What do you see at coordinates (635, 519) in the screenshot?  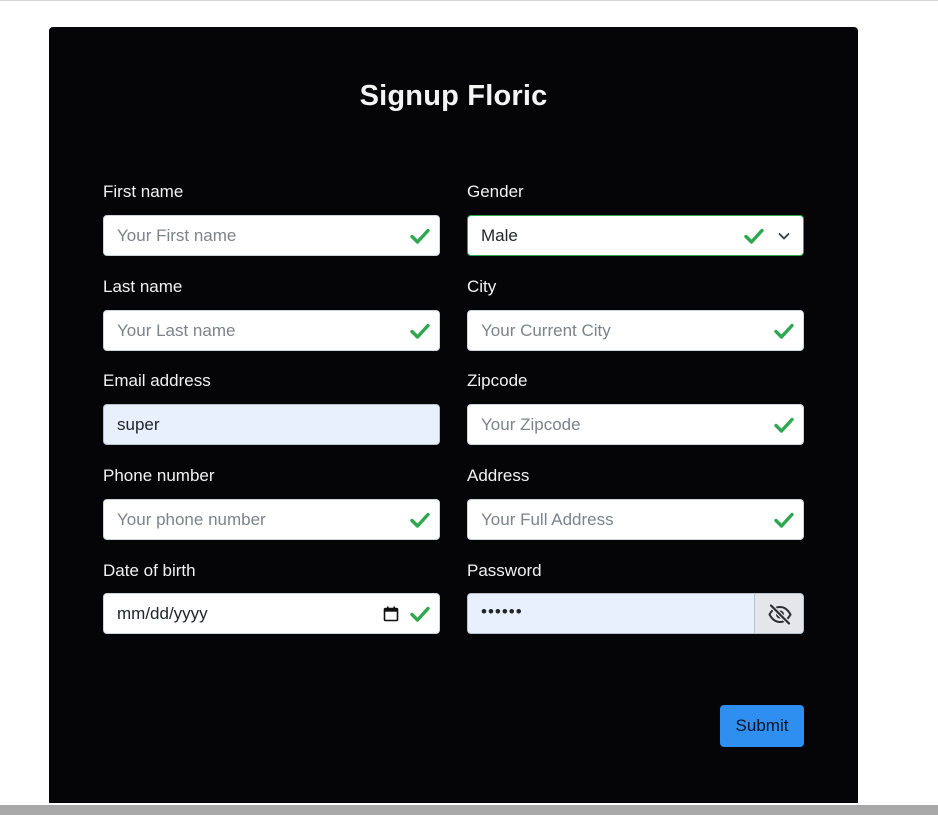 I see `address-input: Your Full Address` at bounding box center [635, 519].